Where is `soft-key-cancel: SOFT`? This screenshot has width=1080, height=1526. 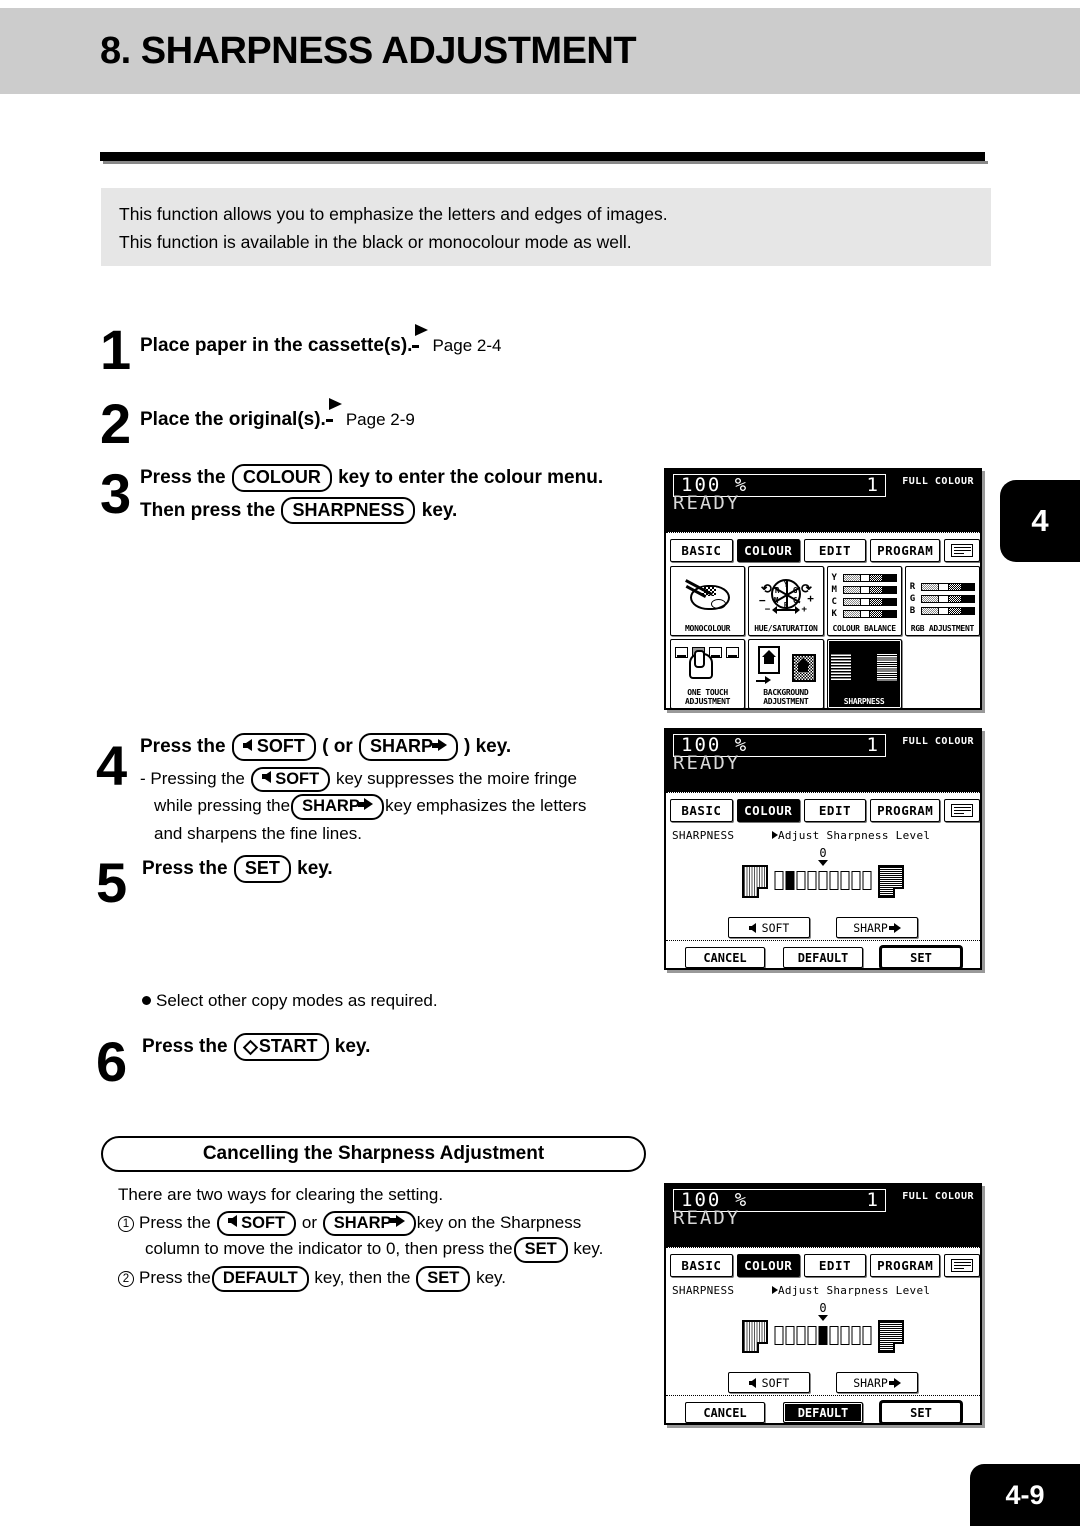
soft-key-cancel: SOFT is located at coordinates (256, 1223).